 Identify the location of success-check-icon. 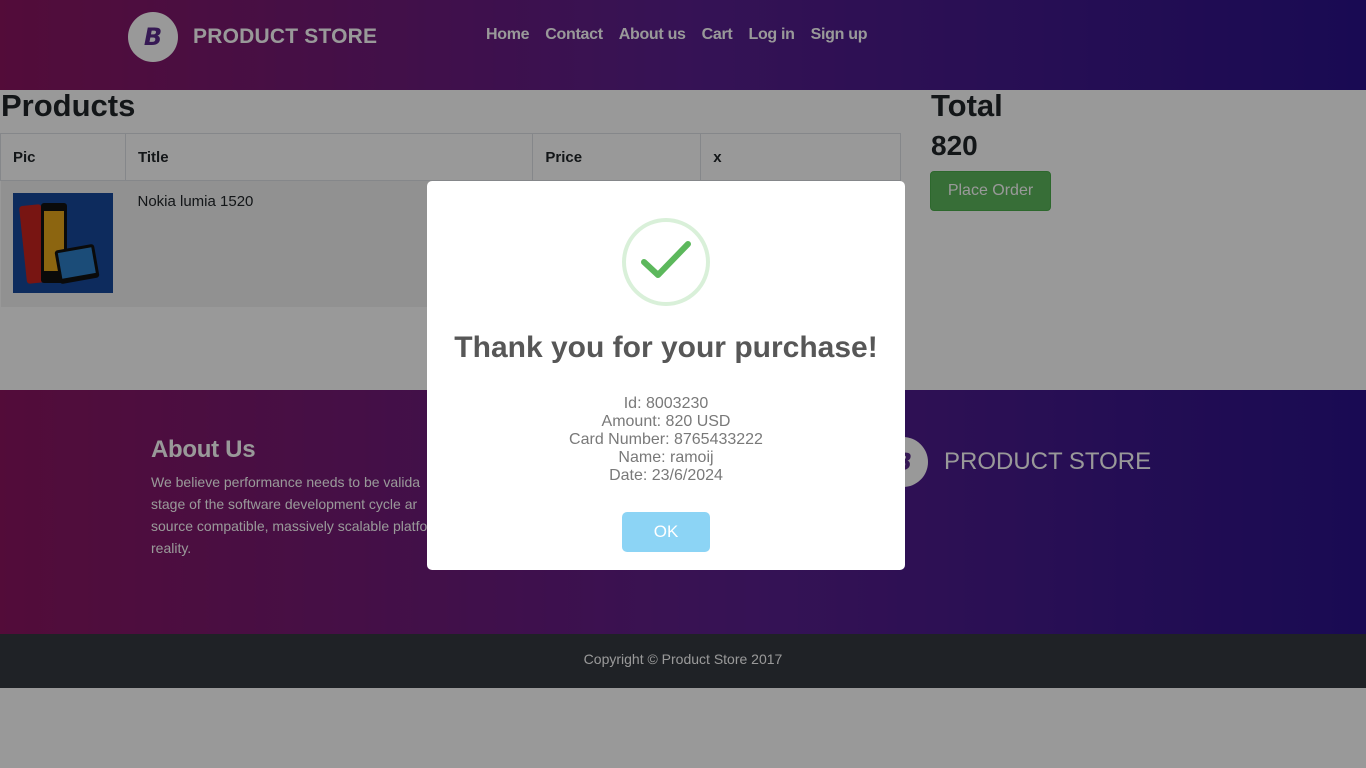
(666, 262).